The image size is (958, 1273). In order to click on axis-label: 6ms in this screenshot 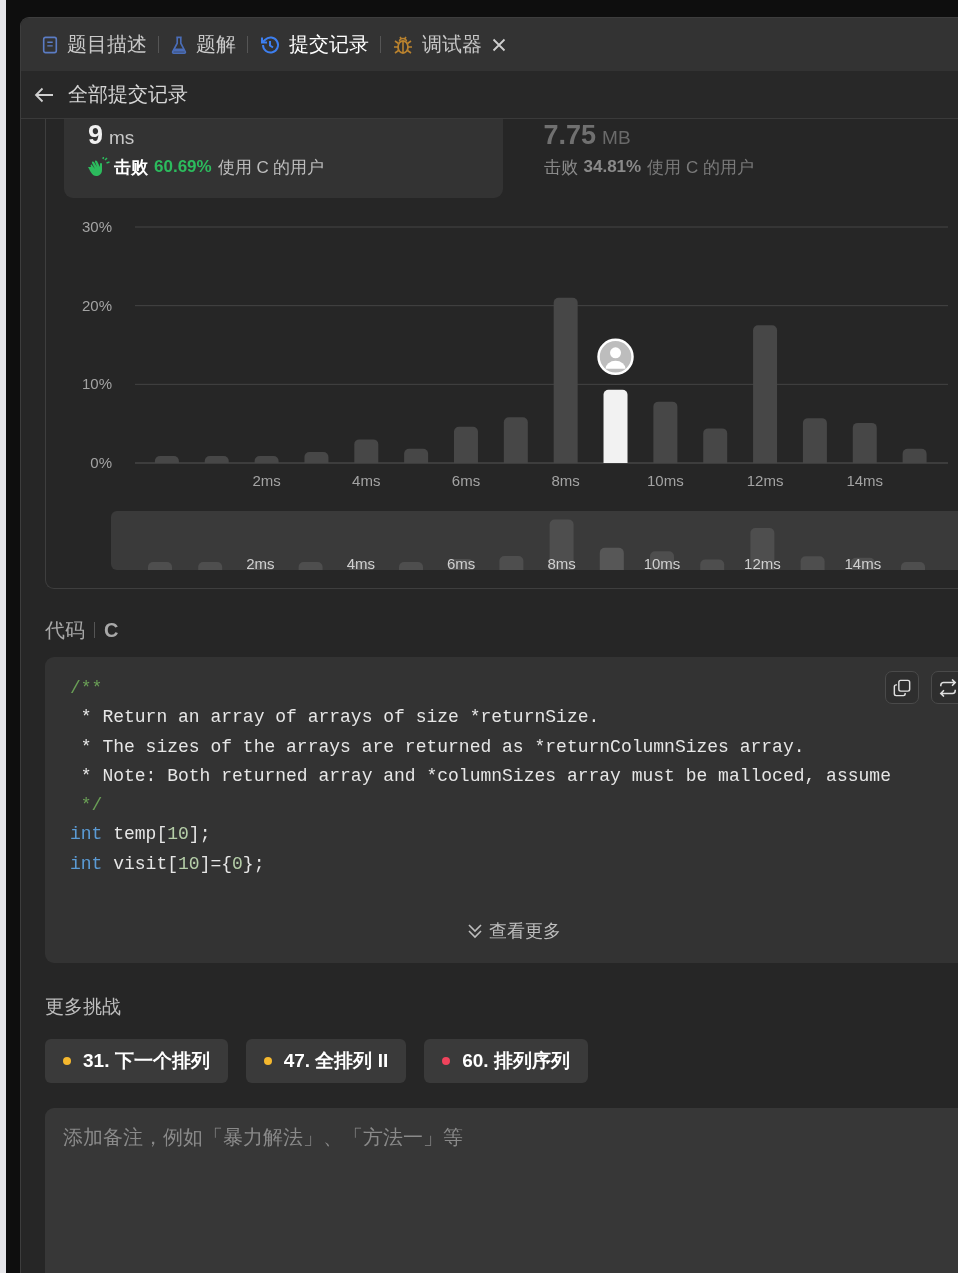, I will do `click(461, 562)`.